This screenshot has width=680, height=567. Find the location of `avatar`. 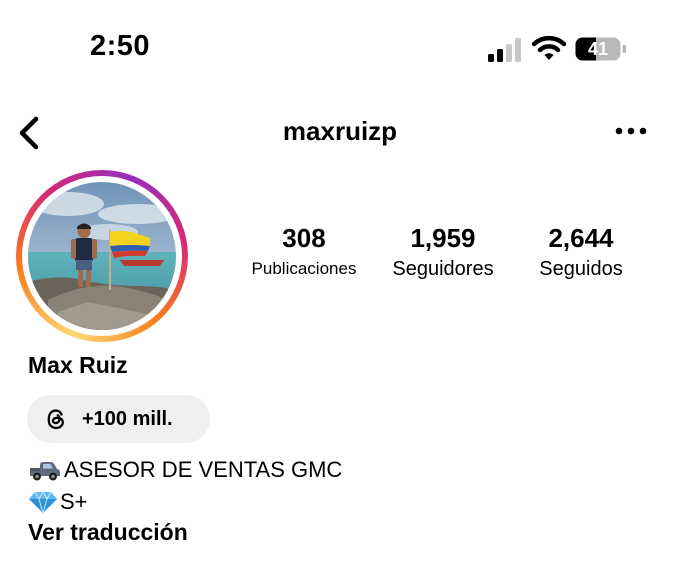

avatar is located at coordinates (102, 256).